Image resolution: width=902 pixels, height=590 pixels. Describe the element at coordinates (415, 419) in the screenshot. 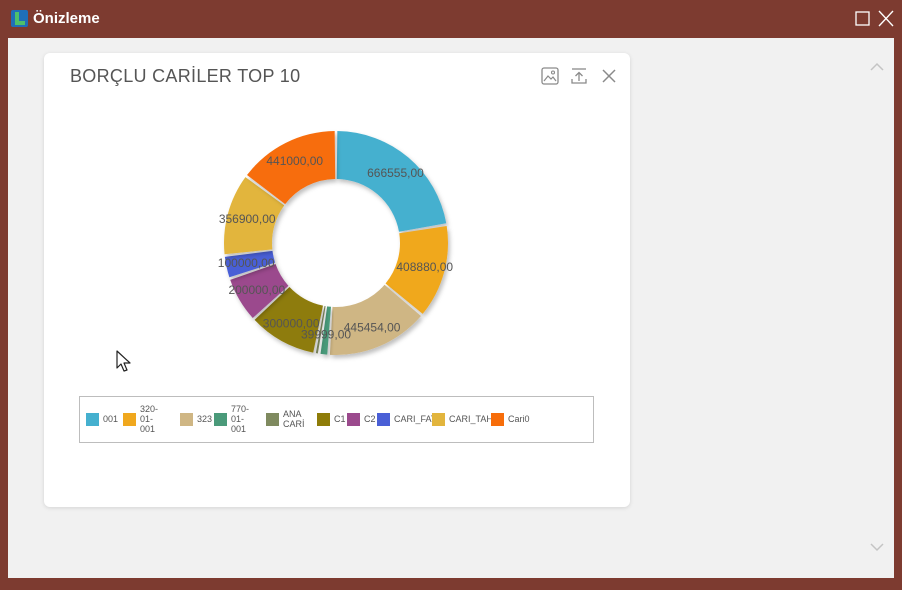

I see `legend-label: CARI_FAT` at that location.